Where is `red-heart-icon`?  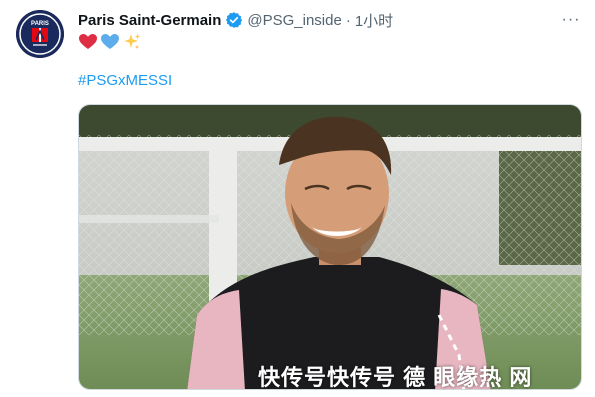
red-heart-icon is located at coordinates (88, 41).